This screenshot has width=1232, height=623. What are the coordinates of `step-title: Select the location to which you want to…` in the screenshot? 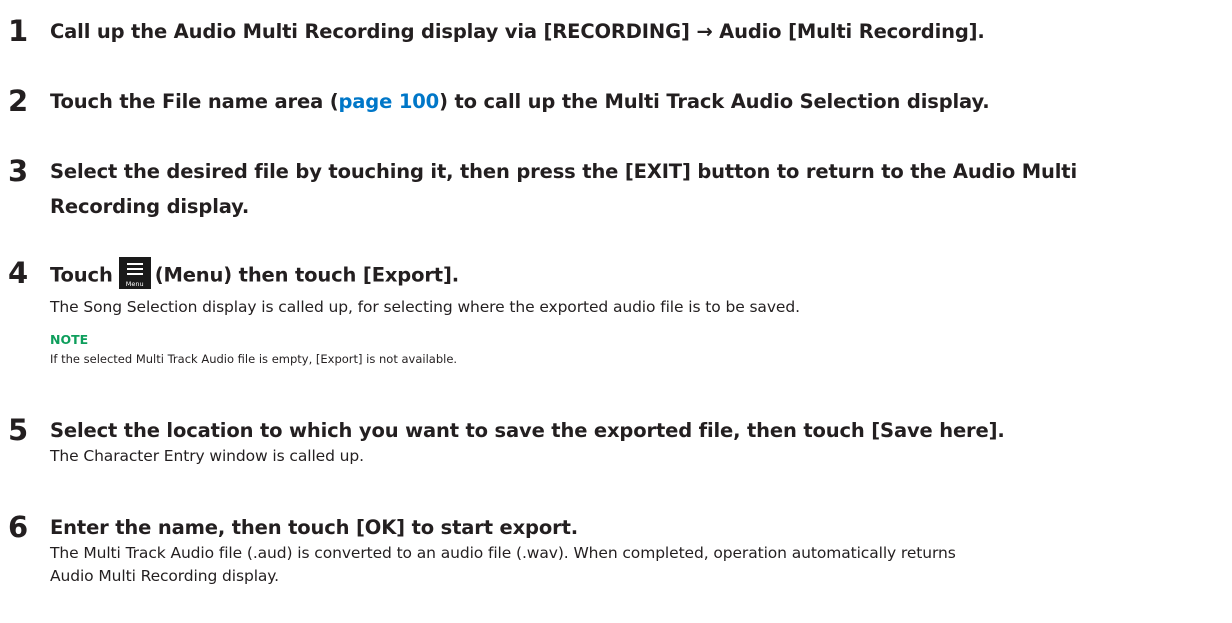 It's located at (527, 430).